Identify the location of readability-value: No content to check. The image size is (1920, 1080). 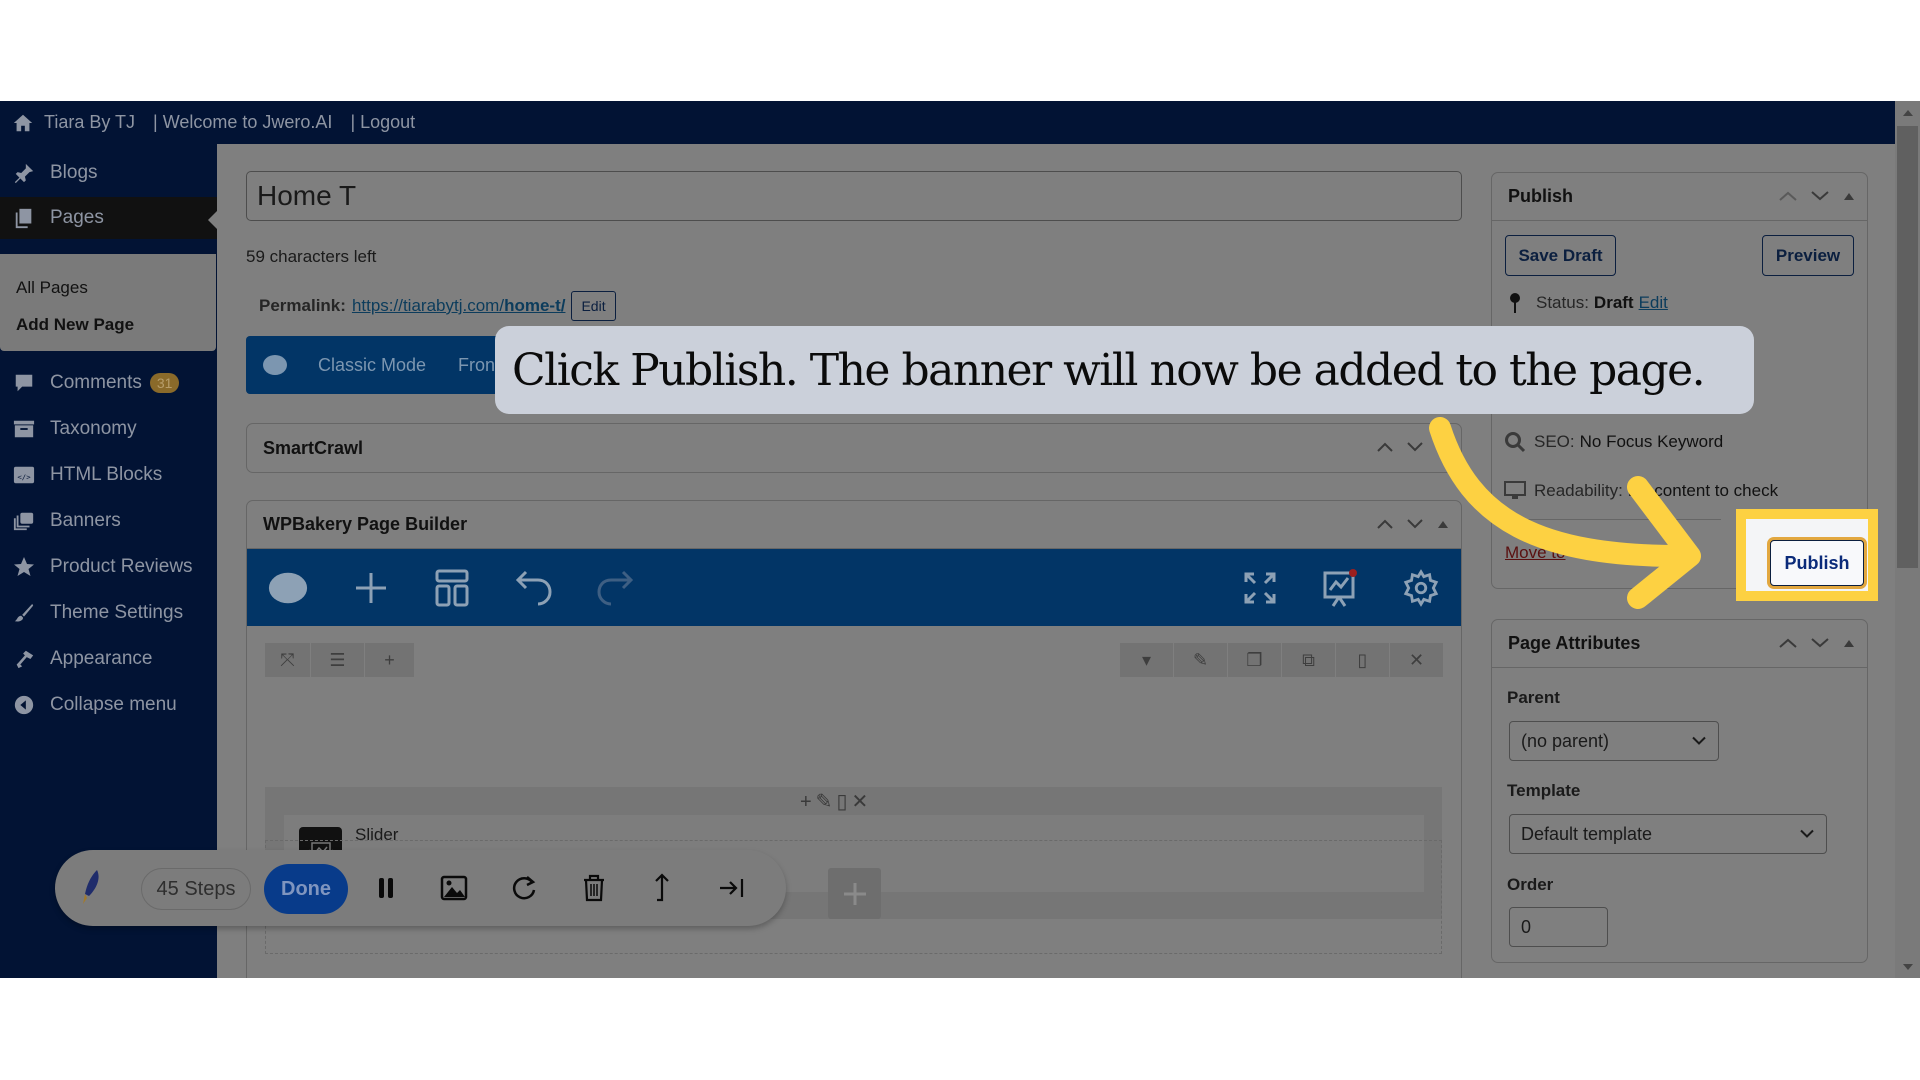
(1703, 490).